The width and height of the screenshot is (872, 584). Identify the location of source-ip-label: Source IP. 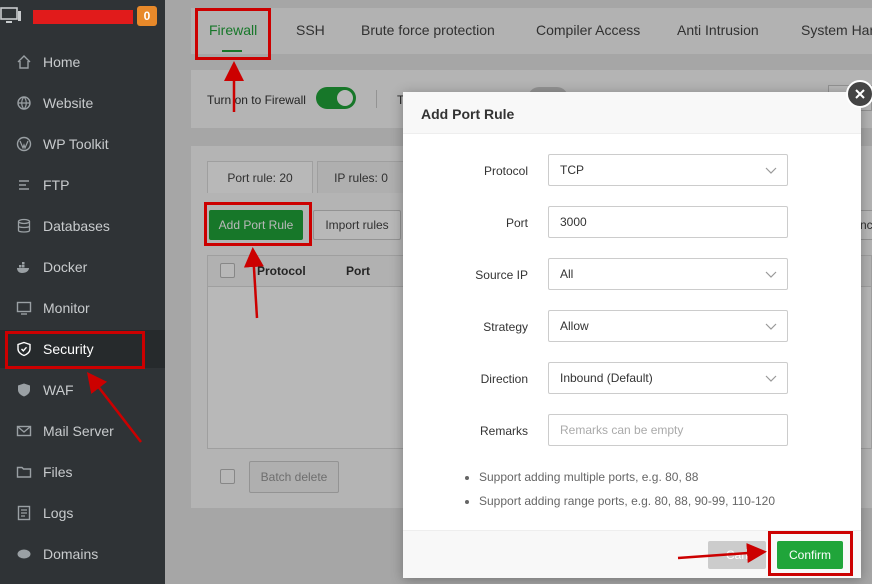
(501, 275).